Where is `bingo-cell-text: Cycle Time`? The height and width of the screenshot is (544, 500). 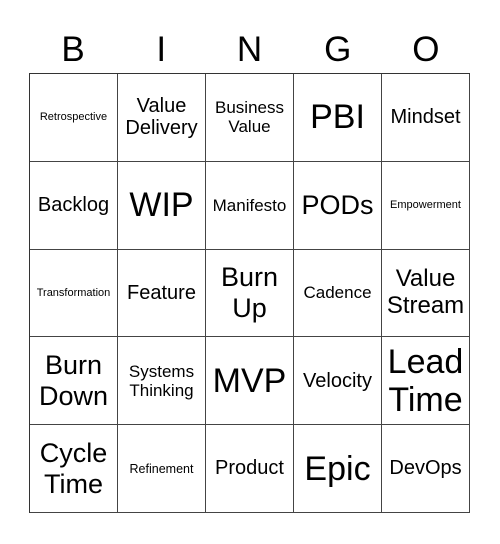 bingo-cell-text: Cycle Time is located at coordinates (73, 468).